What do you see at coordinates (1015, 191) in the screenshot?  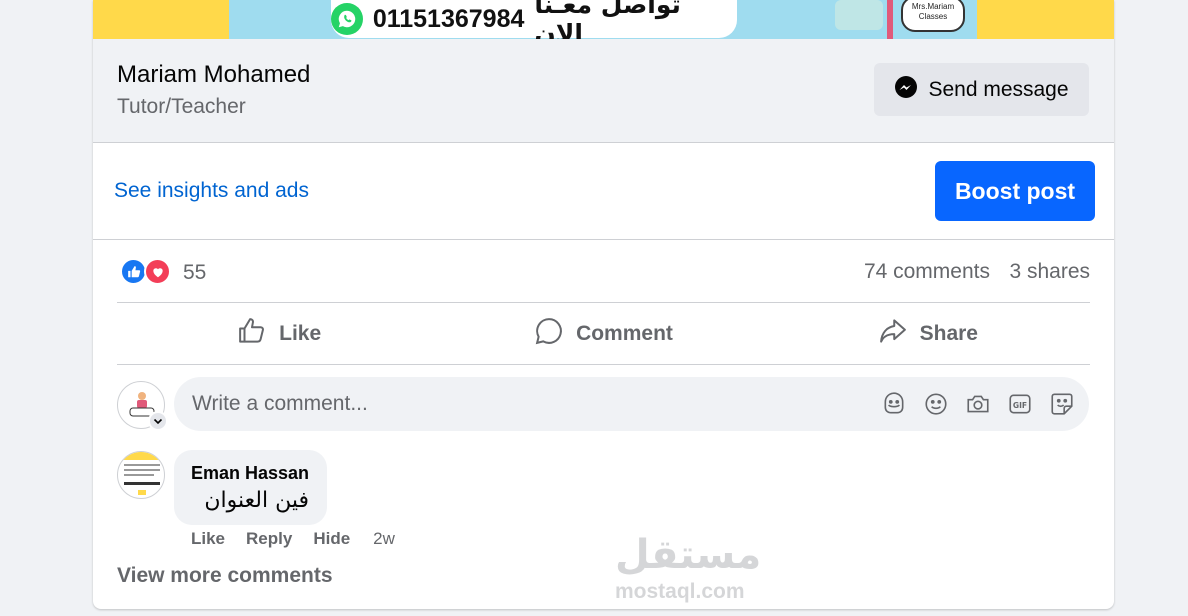 I see `boost-post-button: Boost post` at bounding box center [1015, 191].